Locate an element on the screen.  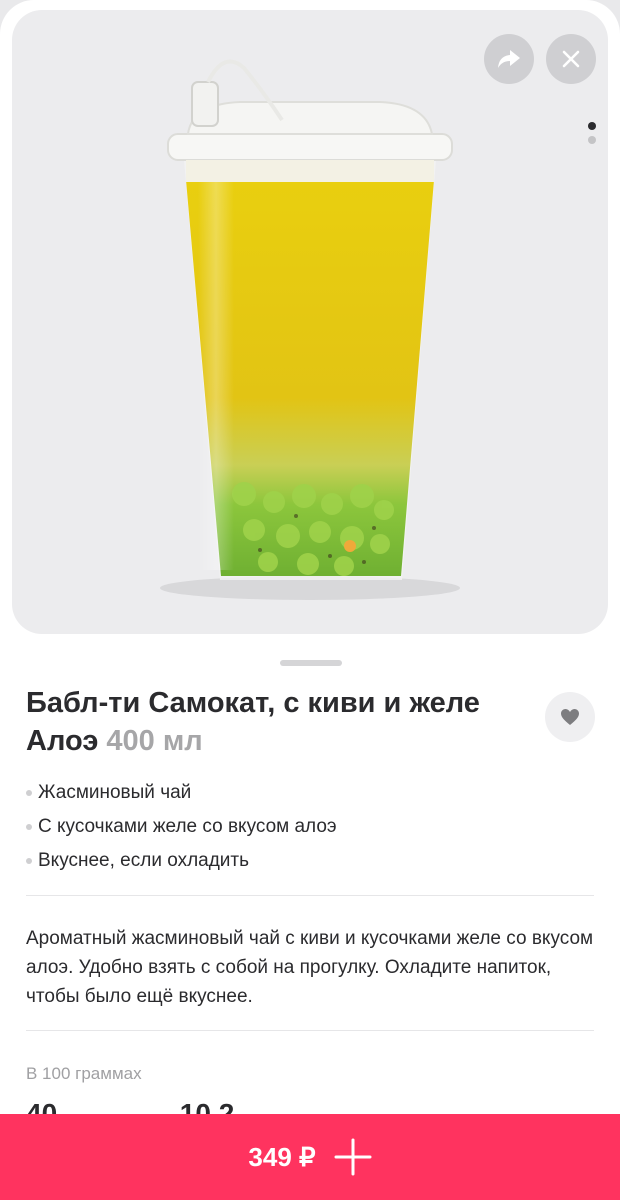
share-button is located at coordinates (509, 59).